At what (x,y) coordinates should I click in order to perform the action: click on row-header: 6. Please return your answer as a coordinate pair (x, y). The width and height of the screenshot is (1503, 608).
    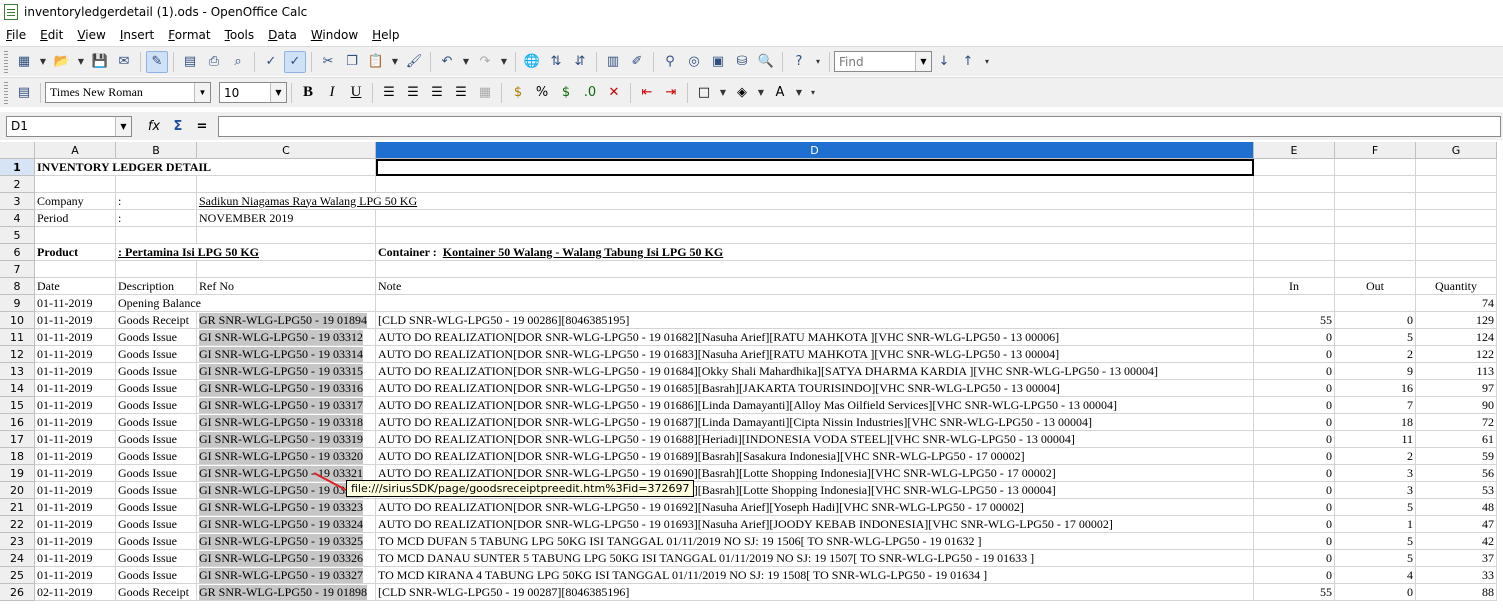
    Looking at the image, I should click on (17, 252).